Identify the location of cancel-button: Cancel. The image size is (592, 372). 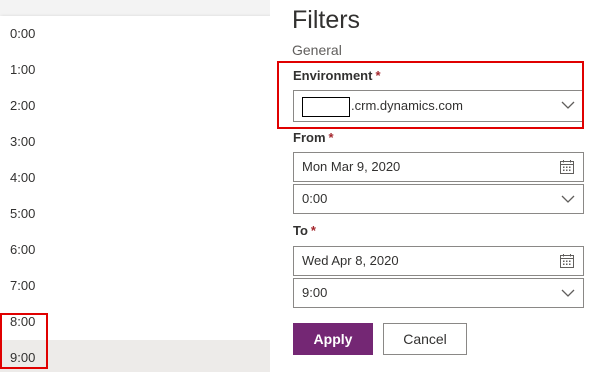
(425, 339).